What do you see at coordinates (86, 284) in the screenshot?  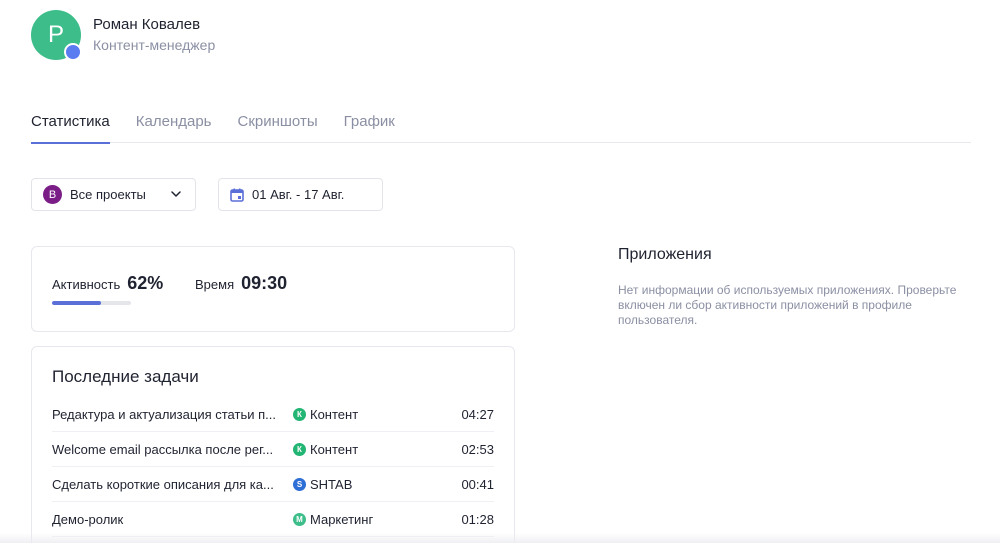 I see `activity-label: Активность` at bounding box center [86, 284].